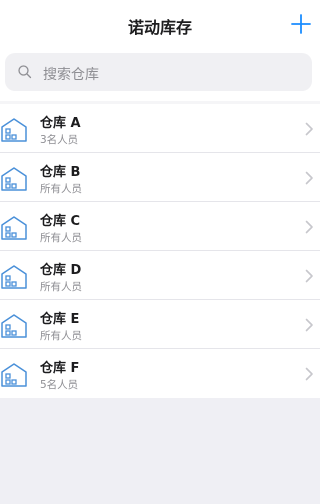 The height and width of the screenshot is (504, 320). I want to click on warehouse-row-f: 仓库 F 5名人员, so click(160, 373).